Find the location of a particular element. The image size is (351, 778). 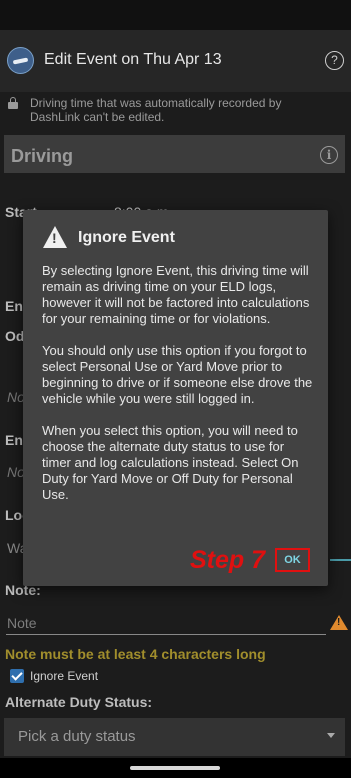

alert-triangle-icon: ! is located at coordinates (55, 237).